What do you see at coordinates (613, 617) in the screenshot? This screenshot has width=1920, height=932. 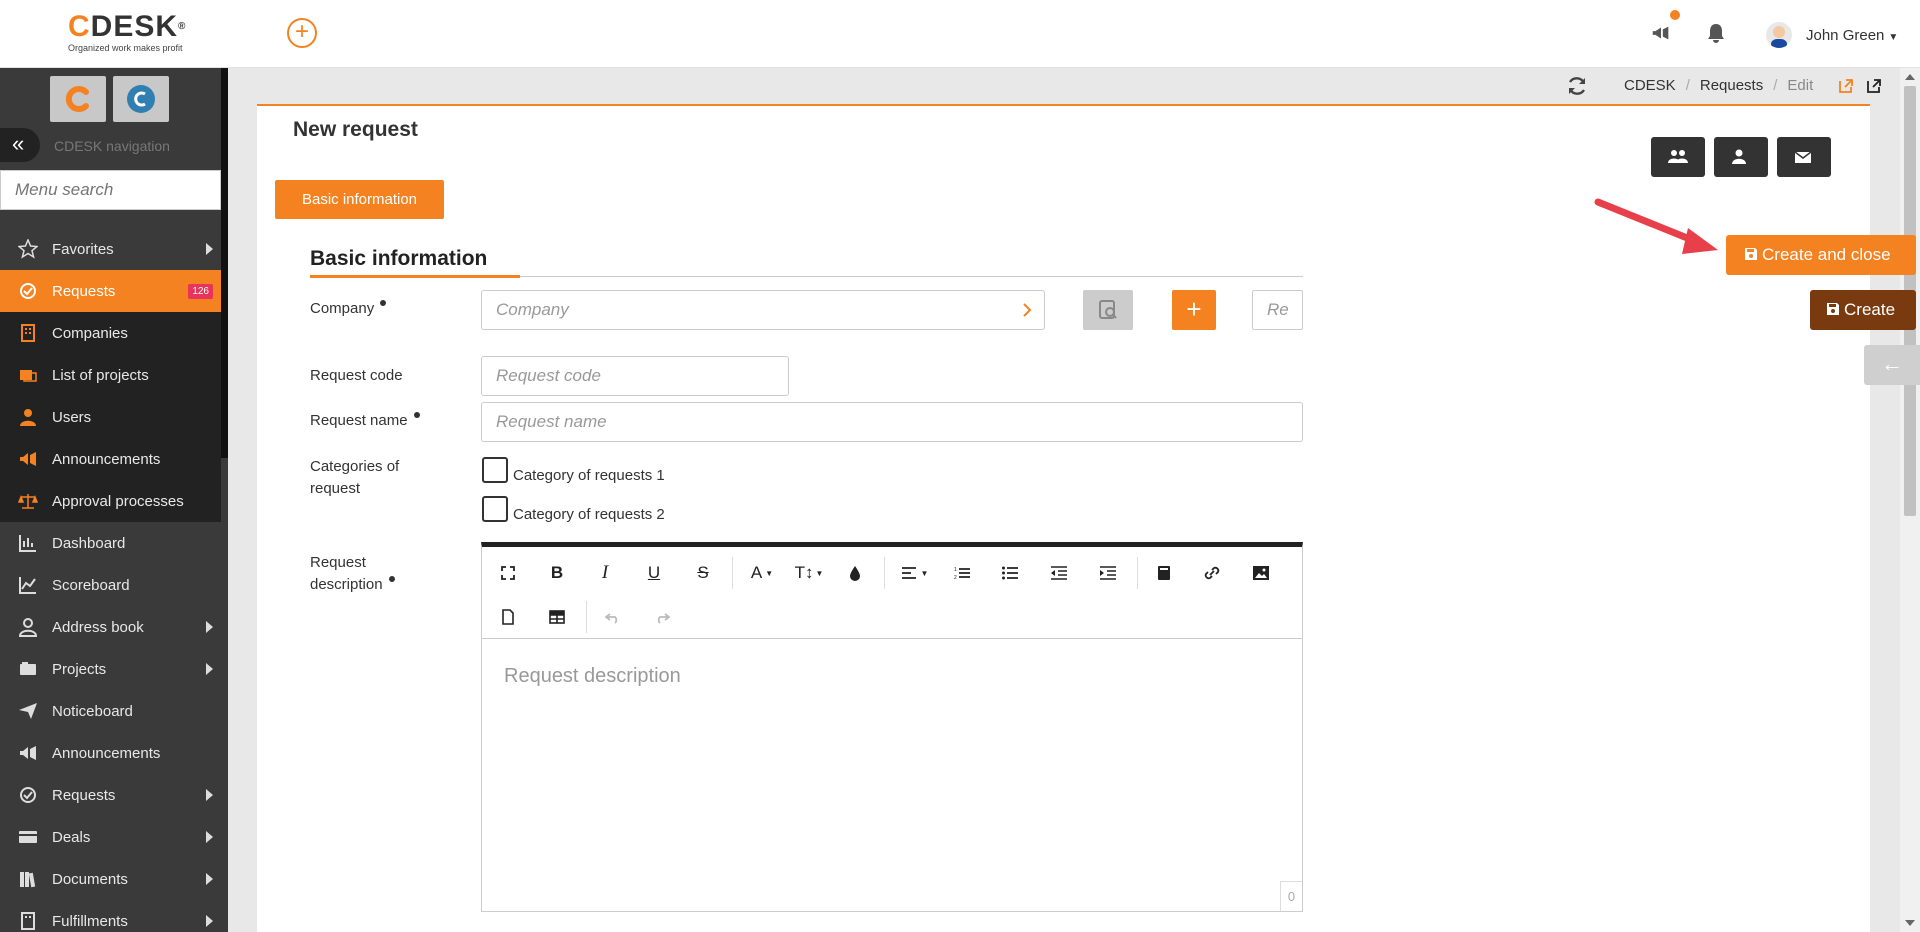 I see `undo-icon` at bounding box center [613, 617].